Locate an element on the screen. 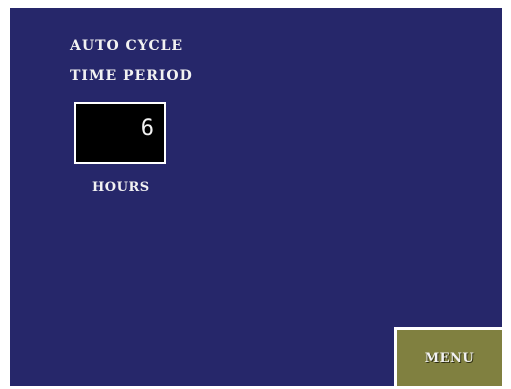  time-period-value: 6 is located at coordinates (147, 128).